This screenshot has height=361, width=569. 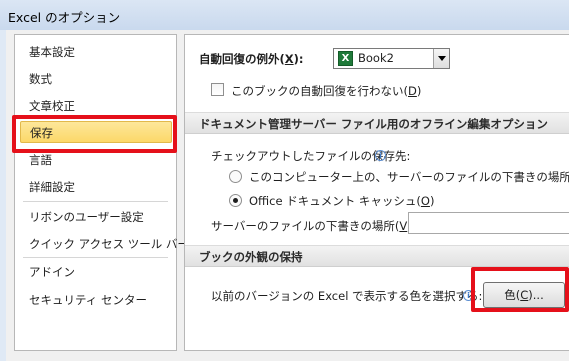 I want to click on sidebar-item-quick-access-toolbar: クイック アクセス ツール バー, so click(x=109, y=244).